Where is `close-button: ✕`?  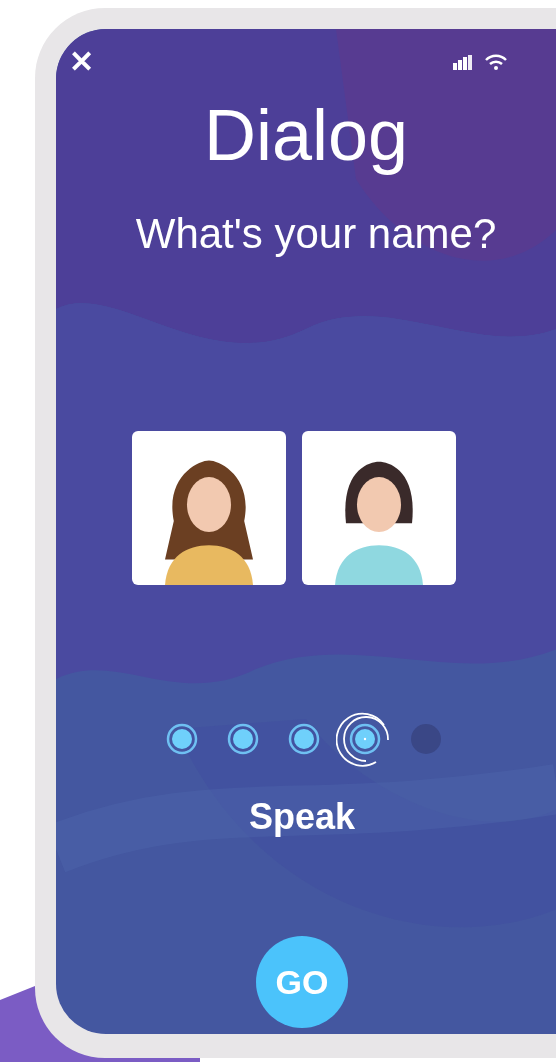
close-button: ✕ is located at coordinates (81, 62).